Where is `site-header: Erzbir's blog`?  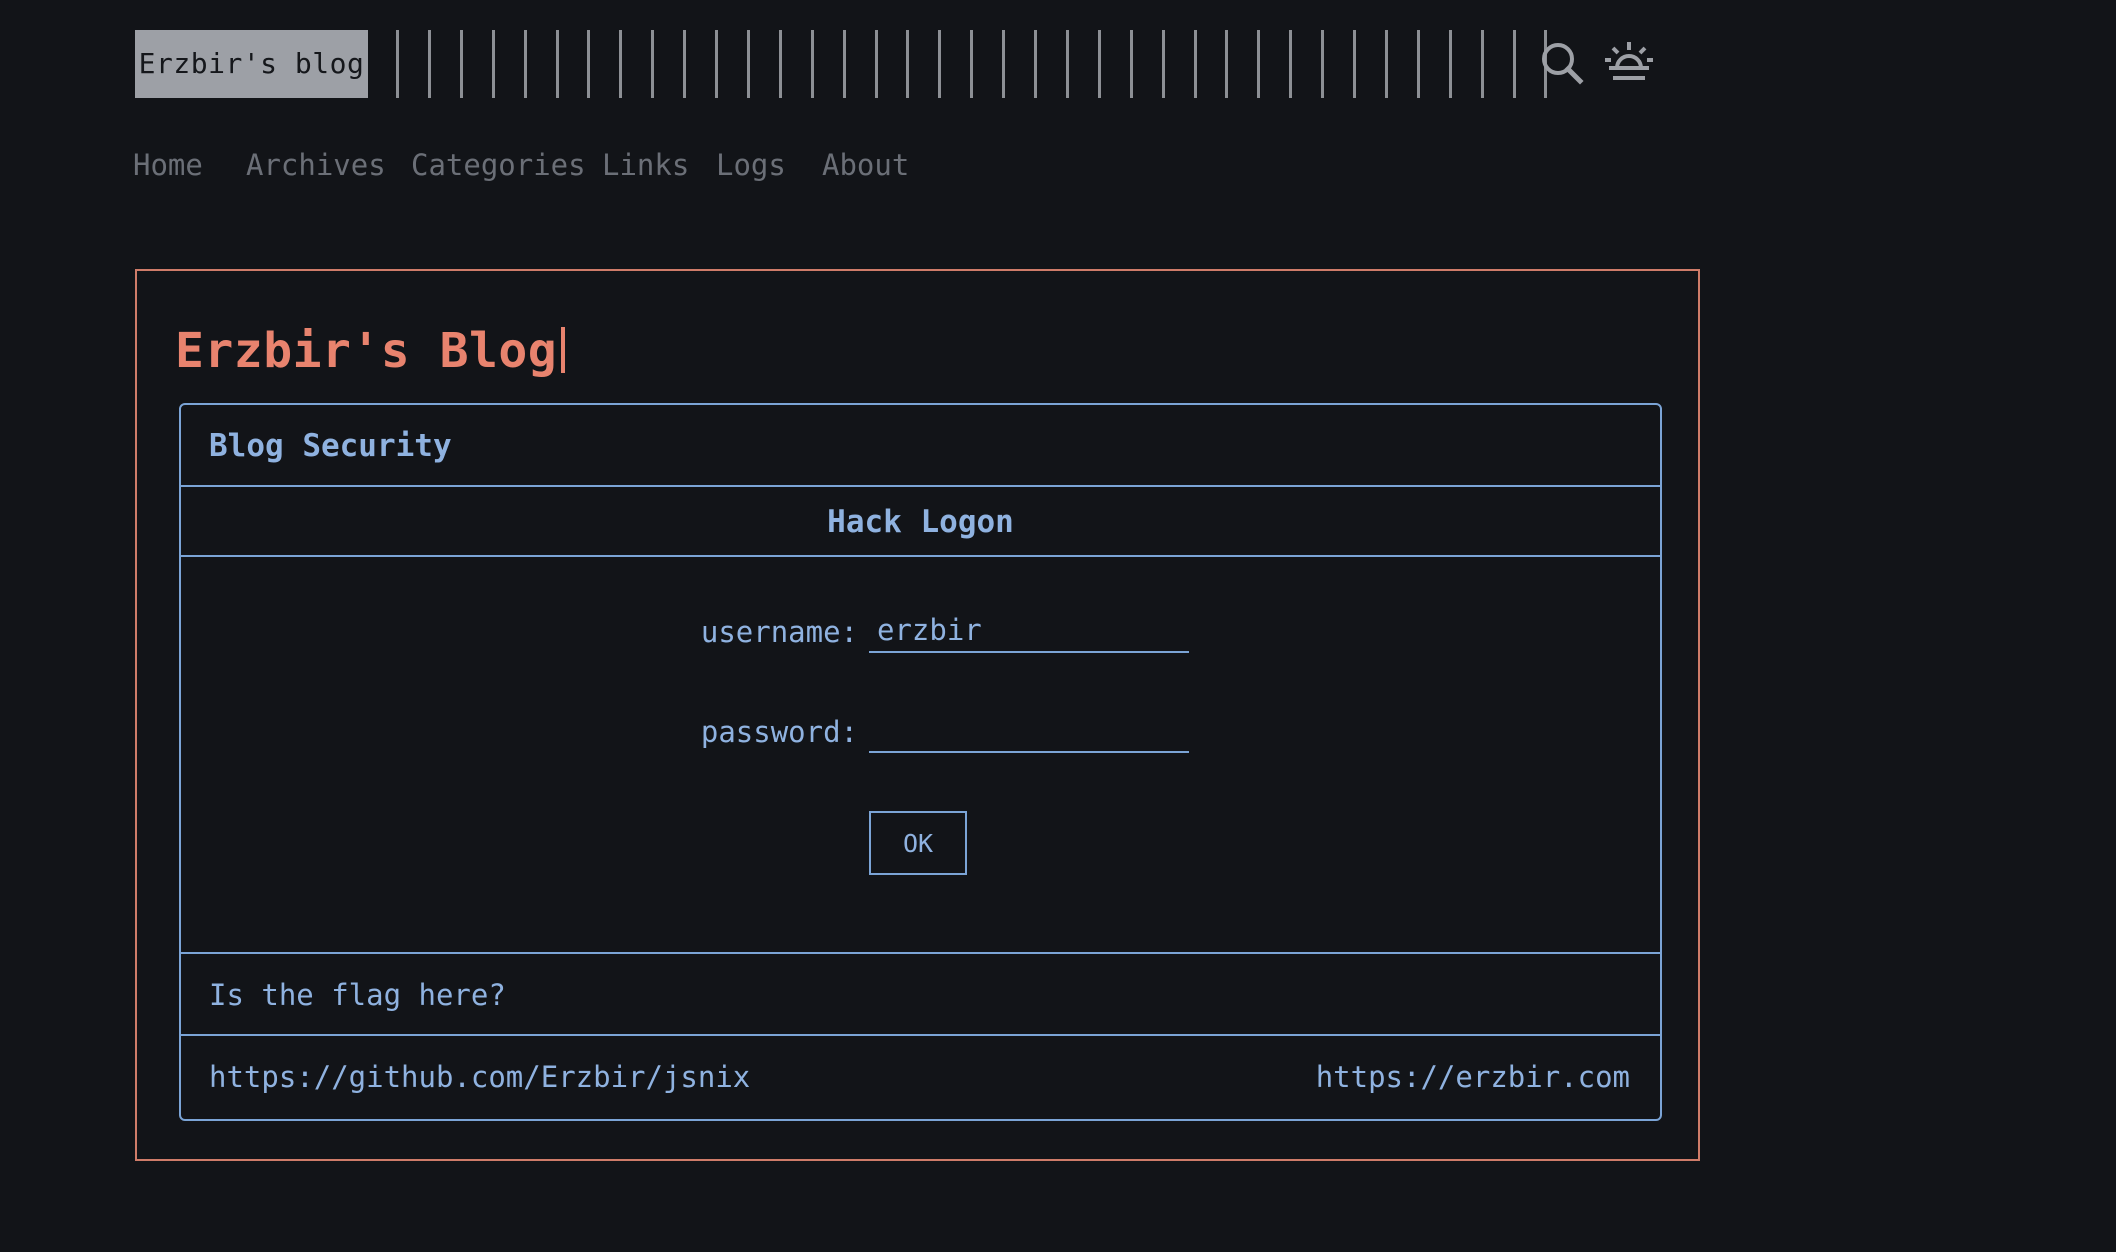
site-header: Erzbir's blog is located at coordinates (919, 64).